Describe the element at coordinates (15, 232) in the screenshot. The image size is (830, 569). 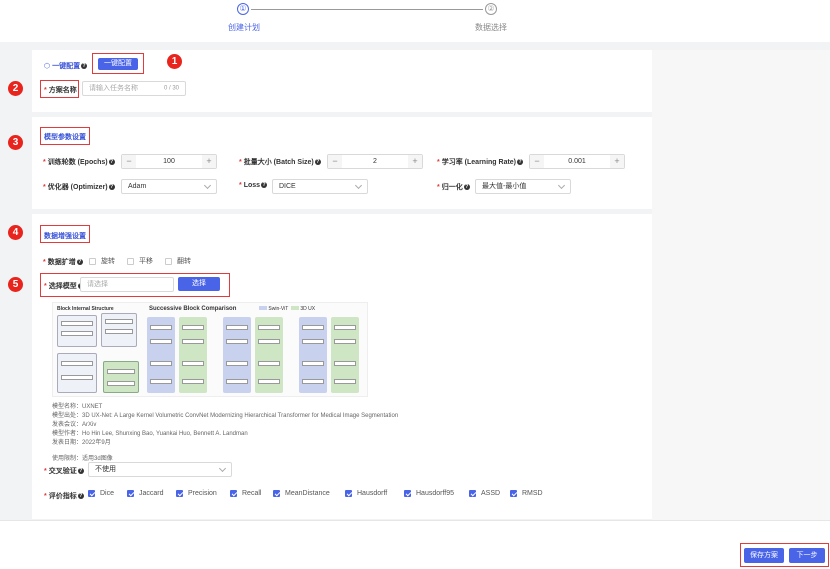
I see `marker-4: 4` at that location.